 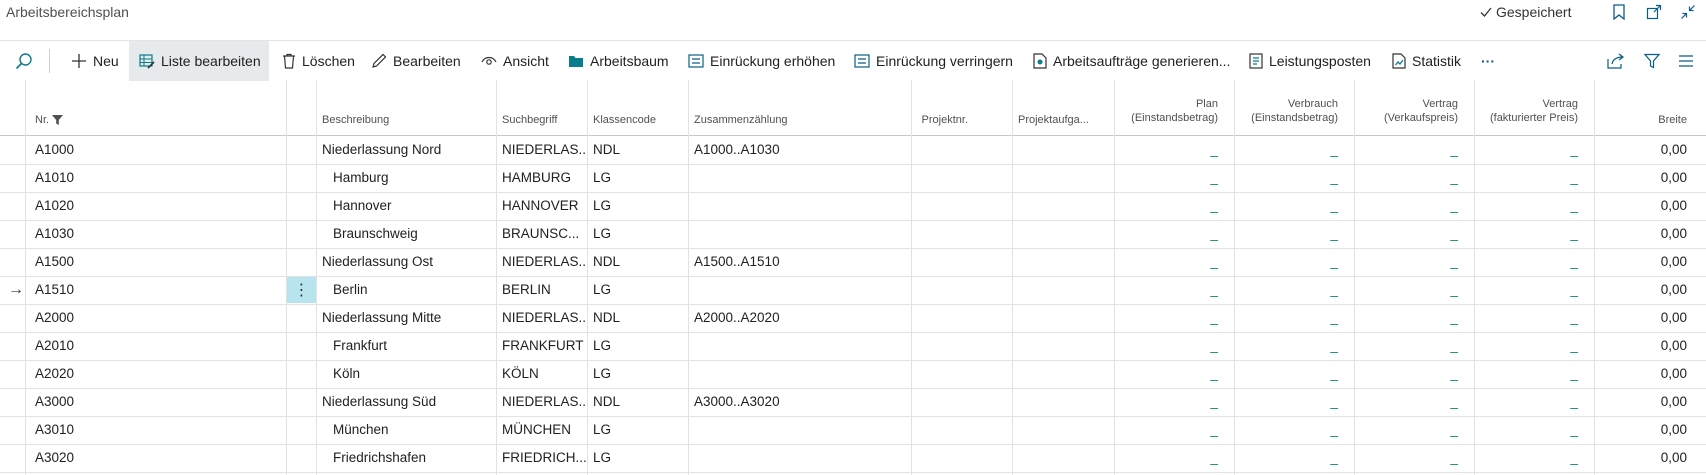 What do you see at coordinates (741, 120) in the screenshot?
I see `column-header-zusammenzaehlung: Zusammenzählung` at bounding box center [741, 120].